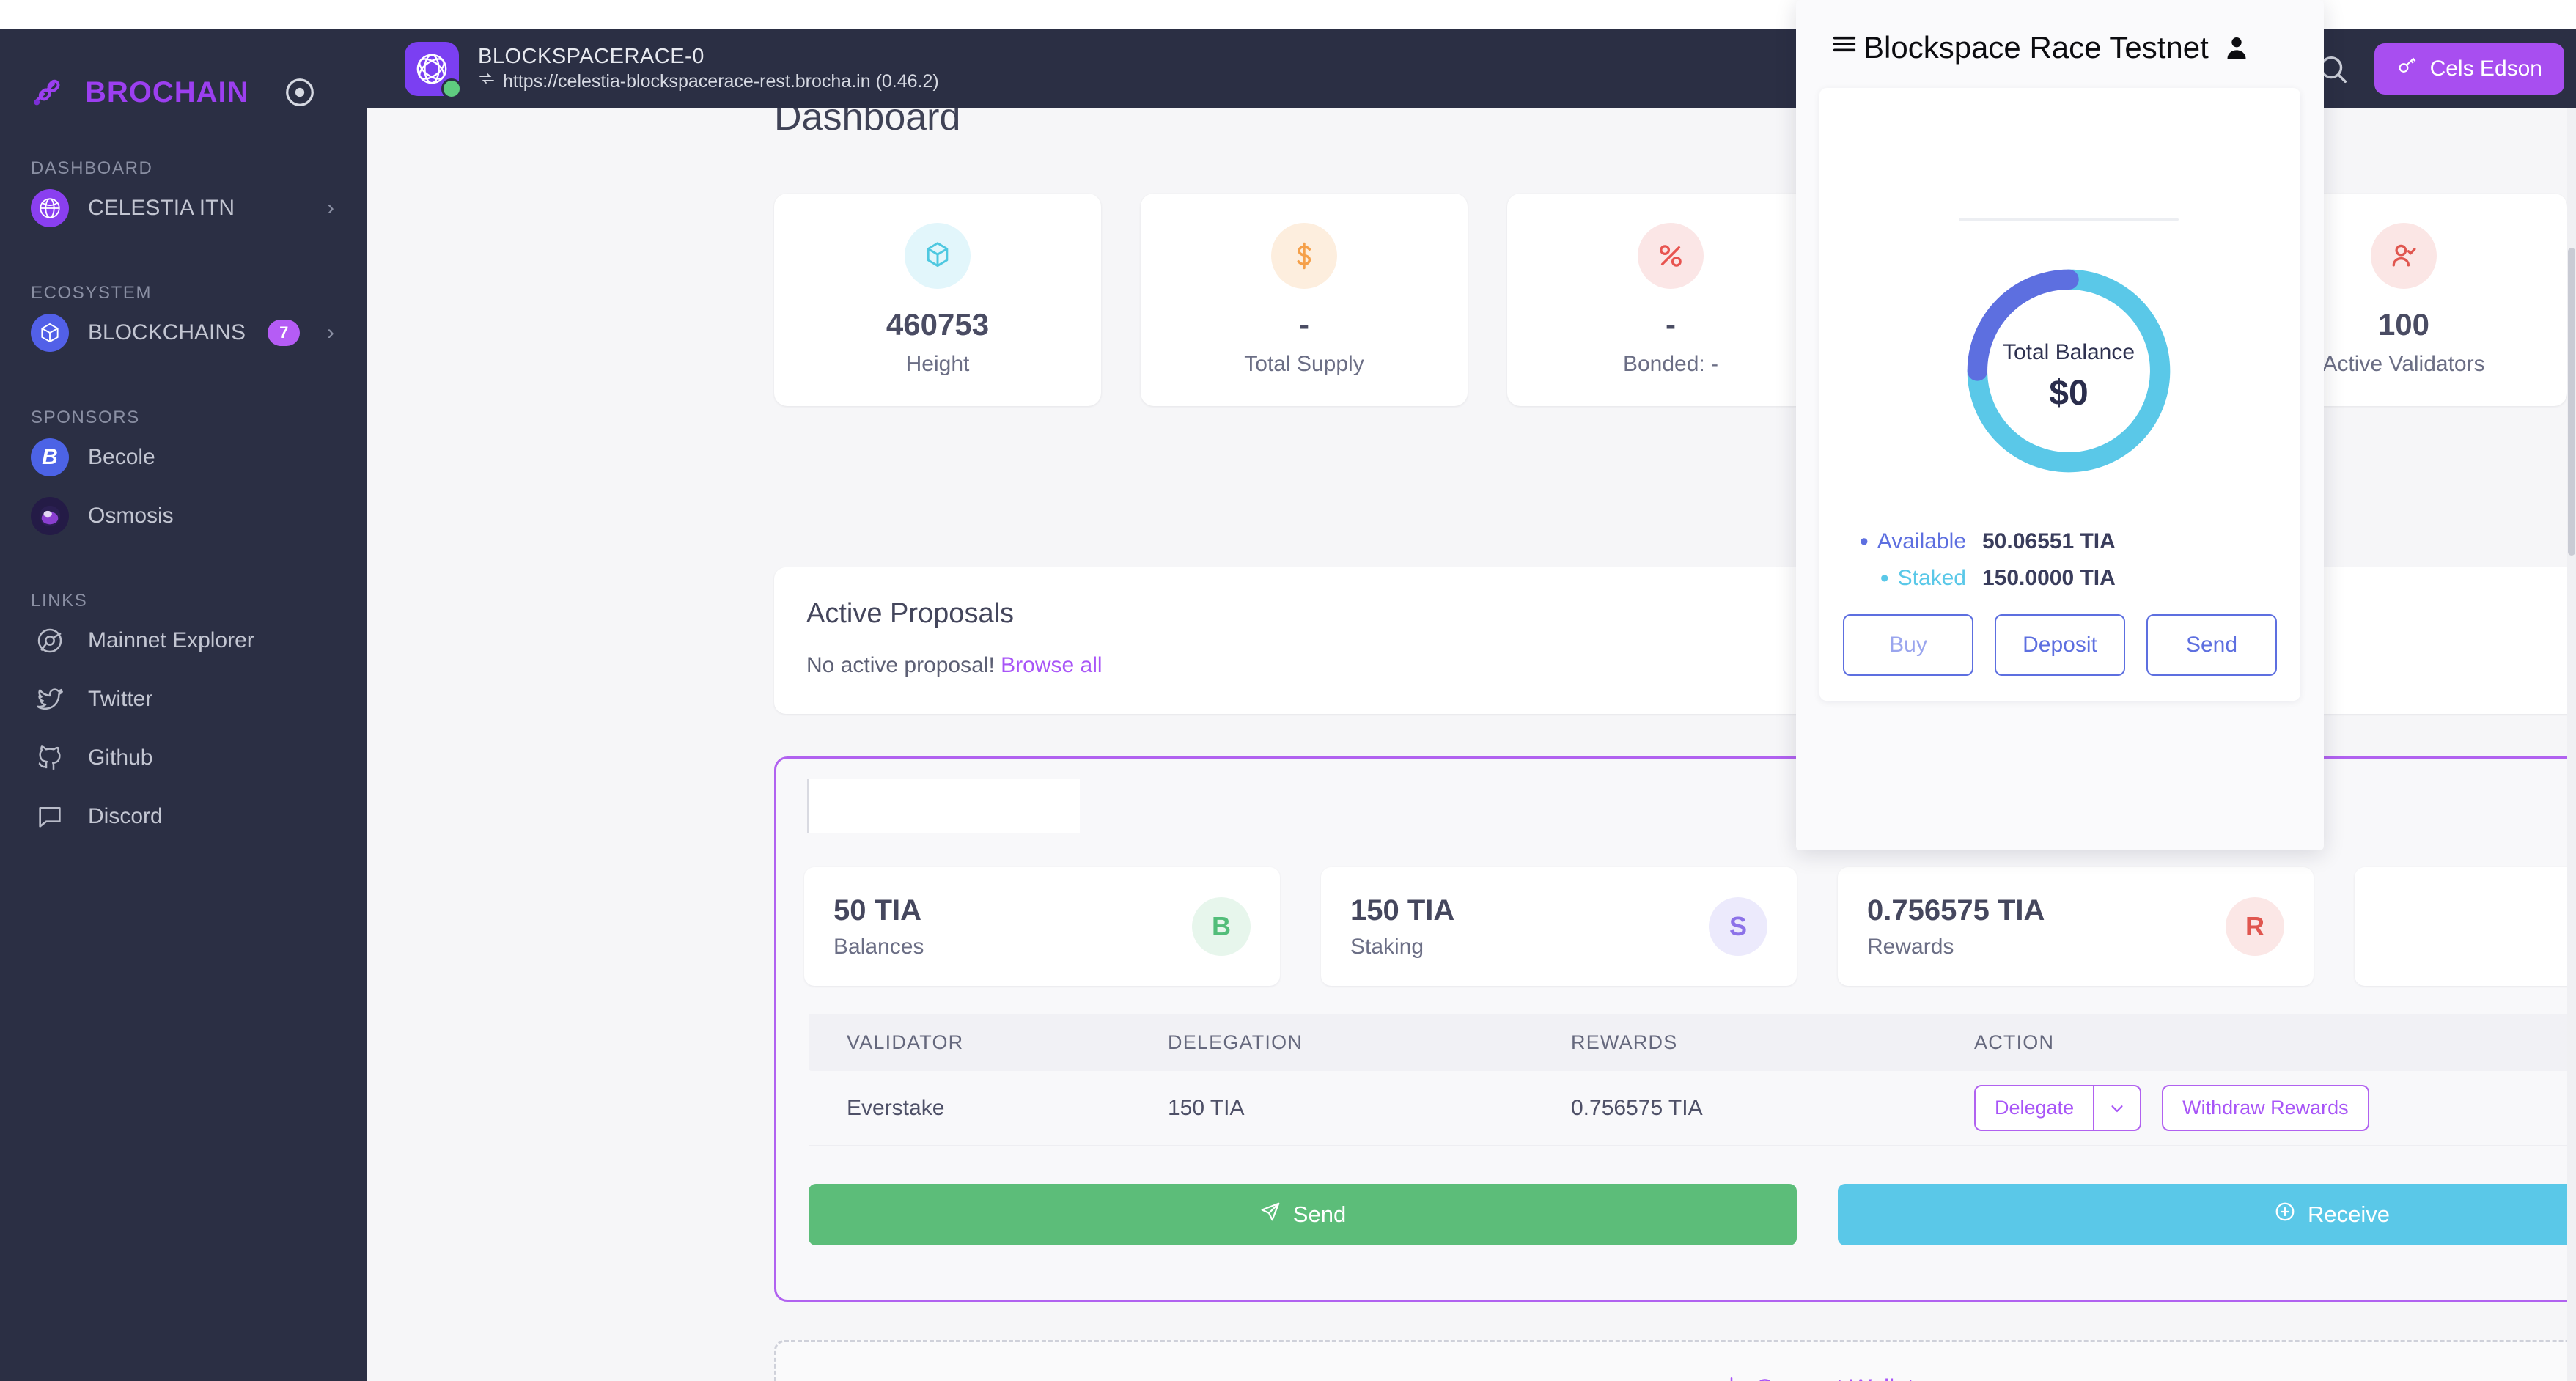  What do you see at coordinates (183, 699) in the screenshot?
I see `sidebar-item-twitter: Twitter` at bounding box center [183, 699].